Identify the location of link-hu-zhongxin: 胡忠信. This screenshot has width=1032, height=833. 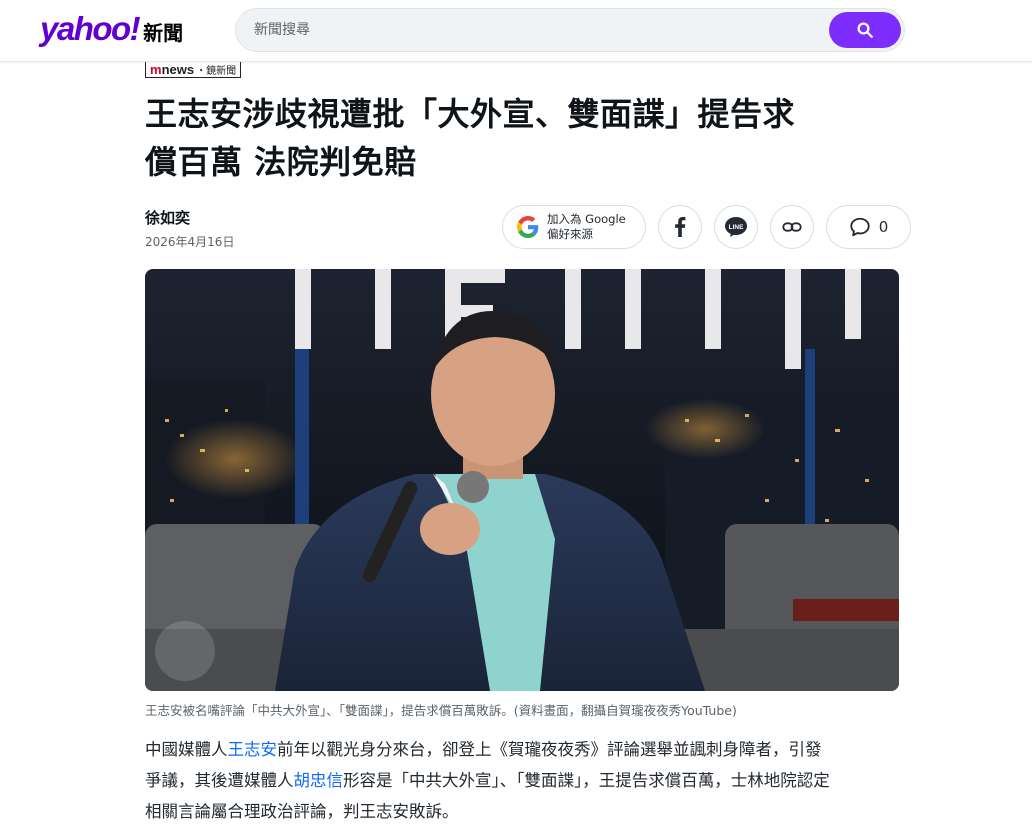
(319, 780).